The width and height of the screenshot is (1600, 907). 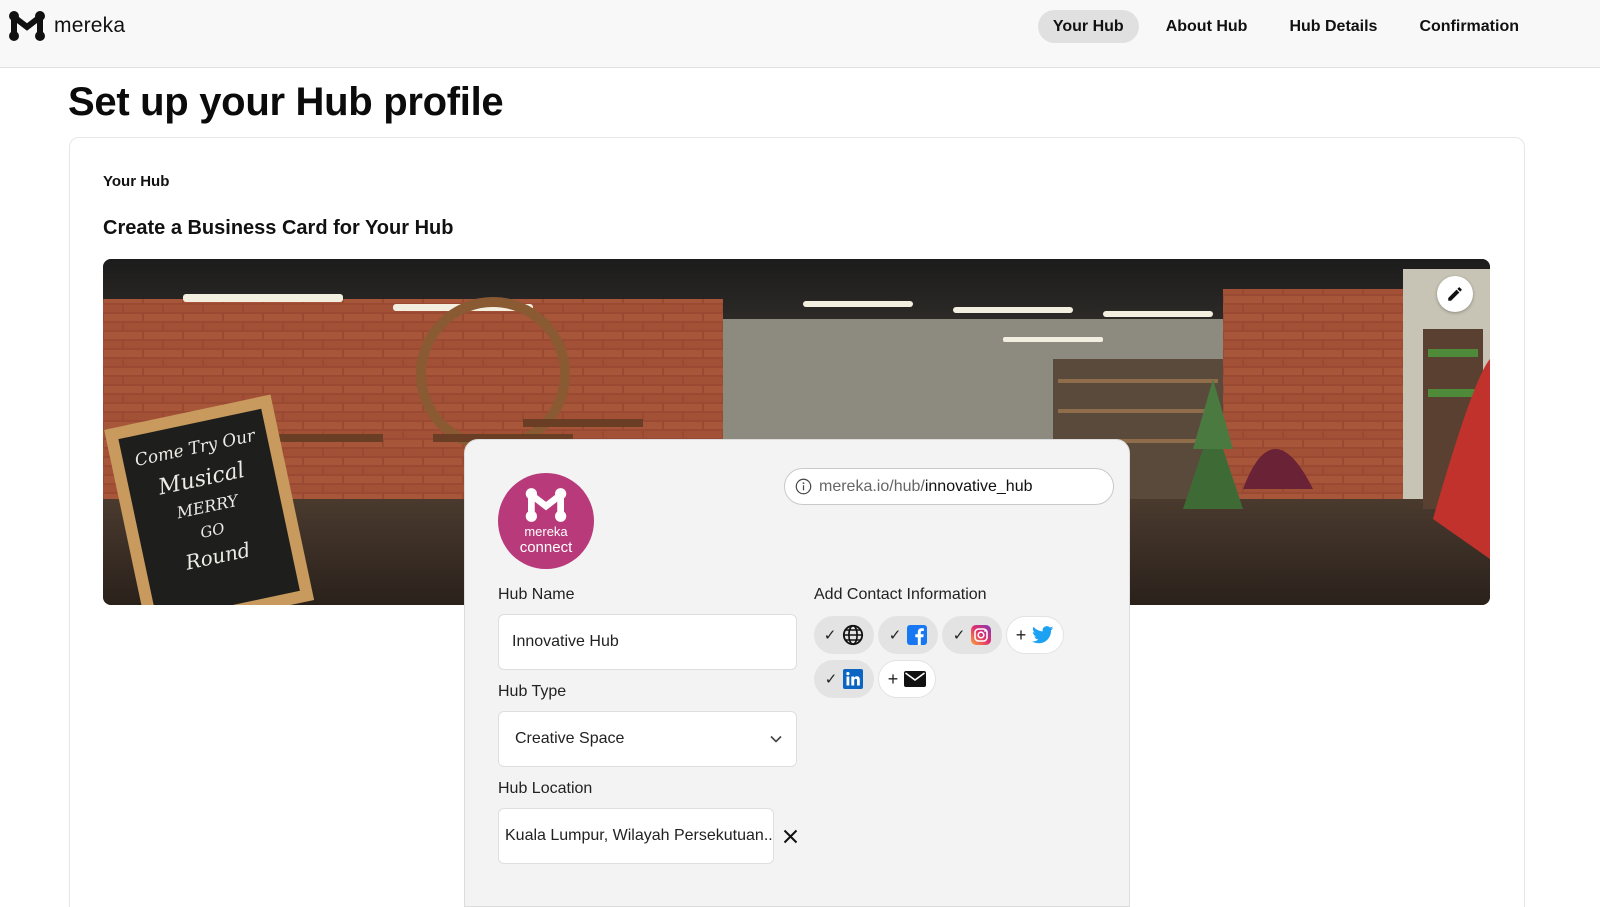 I want to click on mereka-logo-icon, so click(x=27, y=26).